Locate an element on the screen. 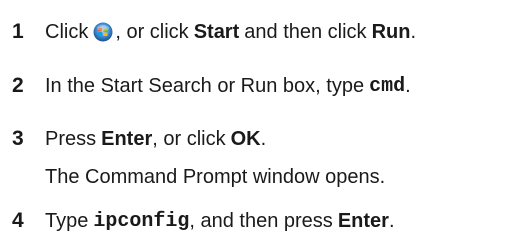 The width and height of the screenshot is (531, 245). step-text: Type ipconfig , and then press Enter . is located at coordinates (220, 221).